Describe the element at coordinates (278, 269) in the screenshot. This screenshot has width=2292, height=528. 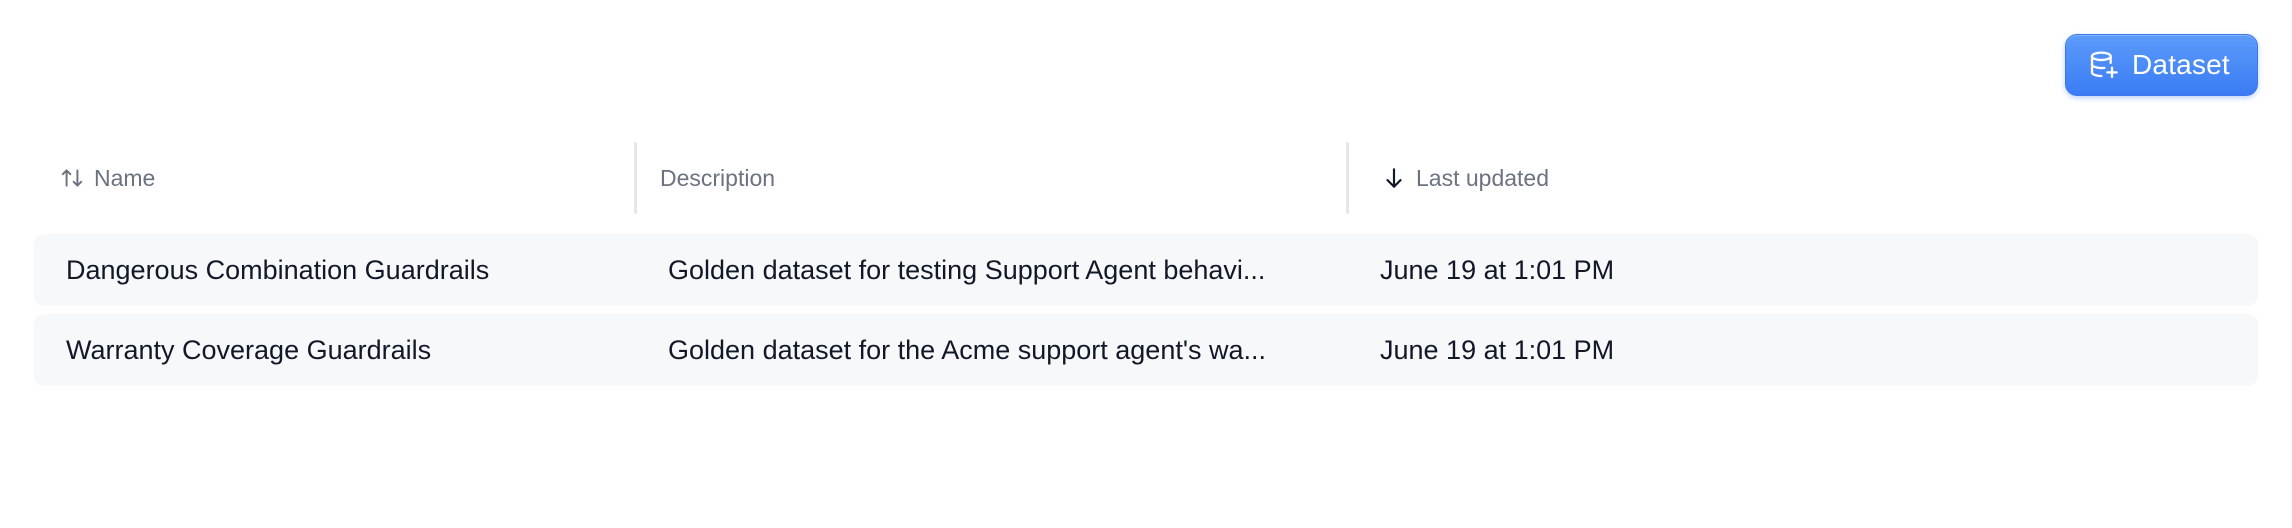
I see `row-name: Dangerous Combination Guardrails` at that location.